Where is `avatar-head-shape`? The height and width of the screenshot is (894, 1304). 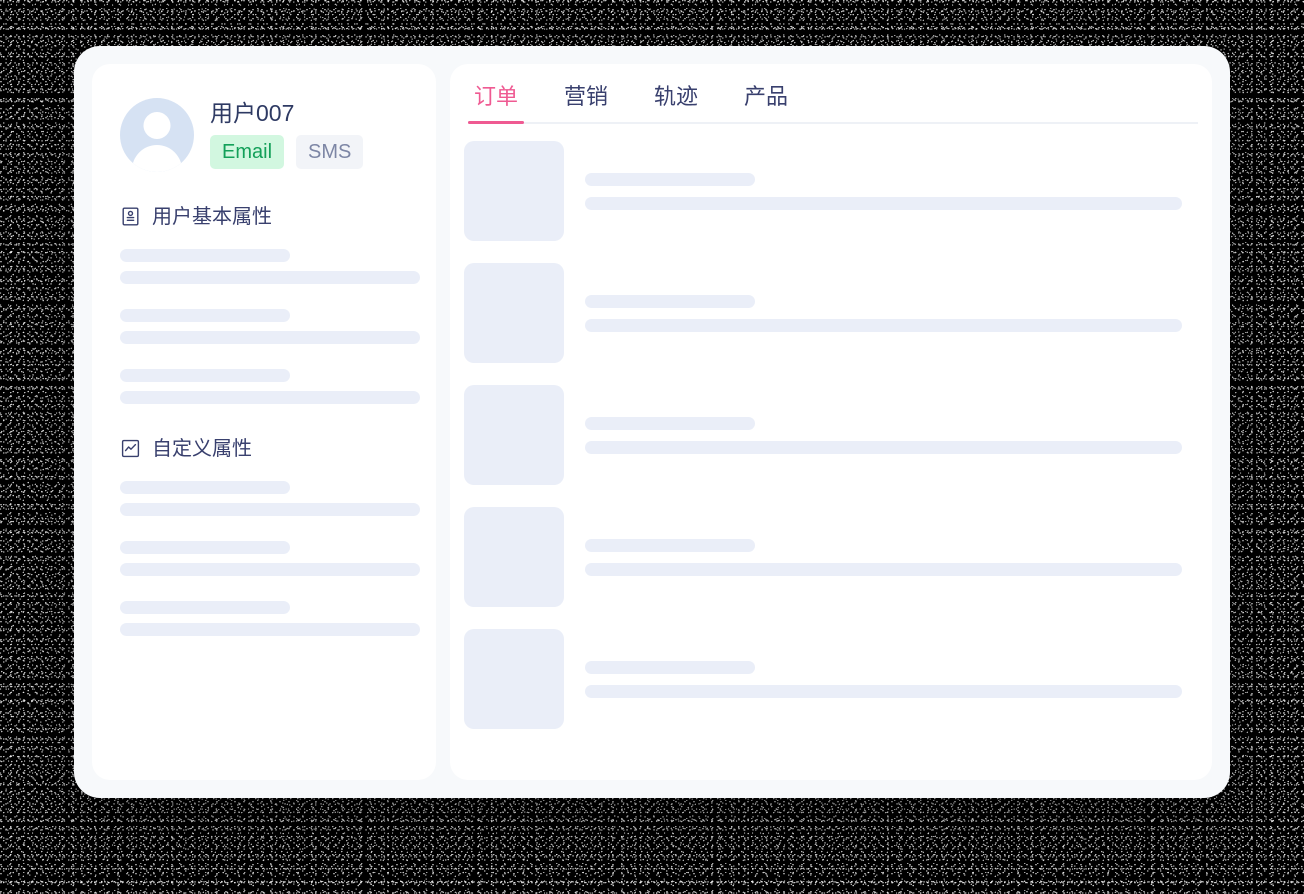
avatar-head-shape is located at coordinates (157, 125).